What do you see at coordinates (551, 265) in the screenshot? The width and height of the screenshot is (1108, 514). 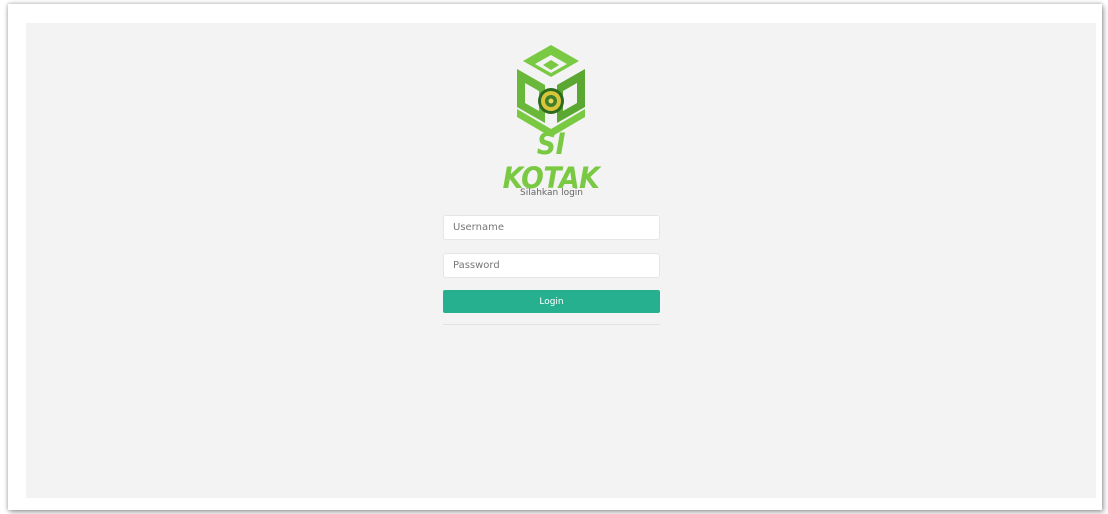 I see `password-input` at bounding box center [551, 265].